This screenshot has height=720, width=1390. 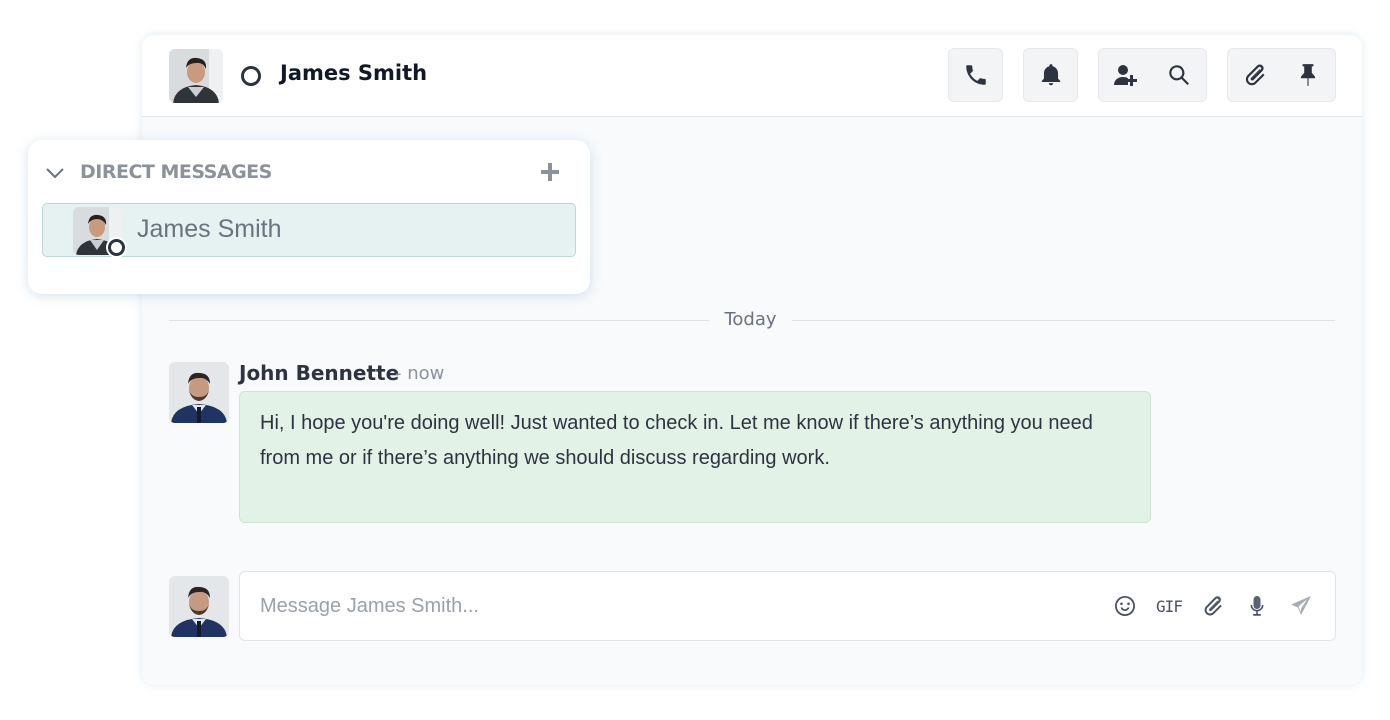 What do you see at coordinates (55, 173) in the screenshot?
I see `chevron-down-icon` at bounding box center [55, 173].